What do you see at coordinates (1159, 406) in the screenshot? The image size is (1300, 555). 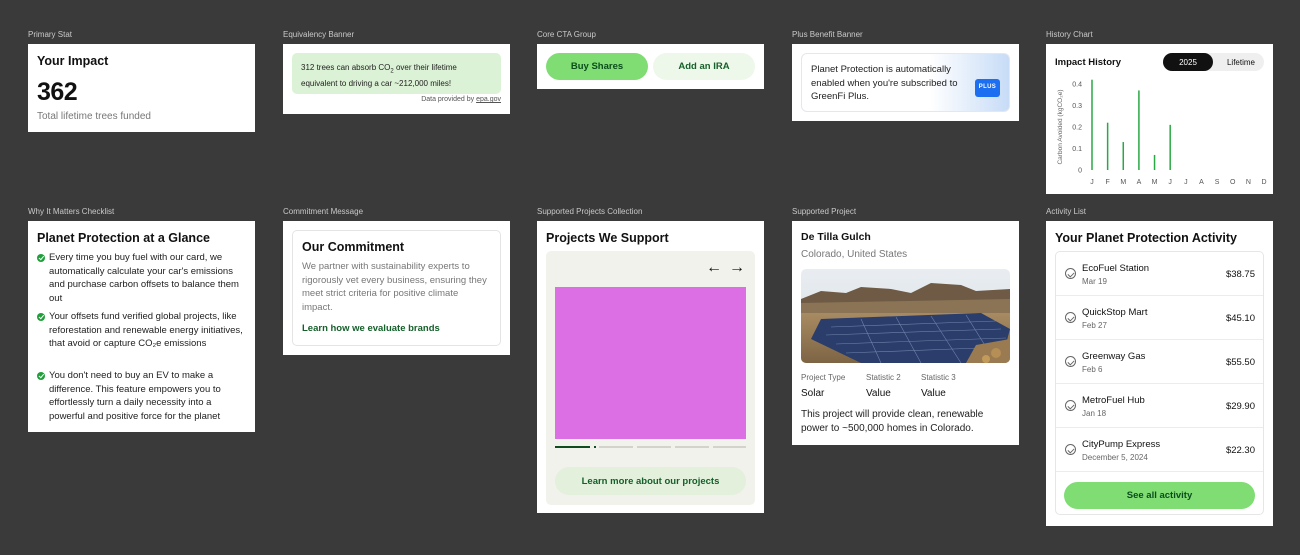 I see `activity-row: MetroFuel Hub Jan 18 $29.90` at bounding box center [1159, 406].